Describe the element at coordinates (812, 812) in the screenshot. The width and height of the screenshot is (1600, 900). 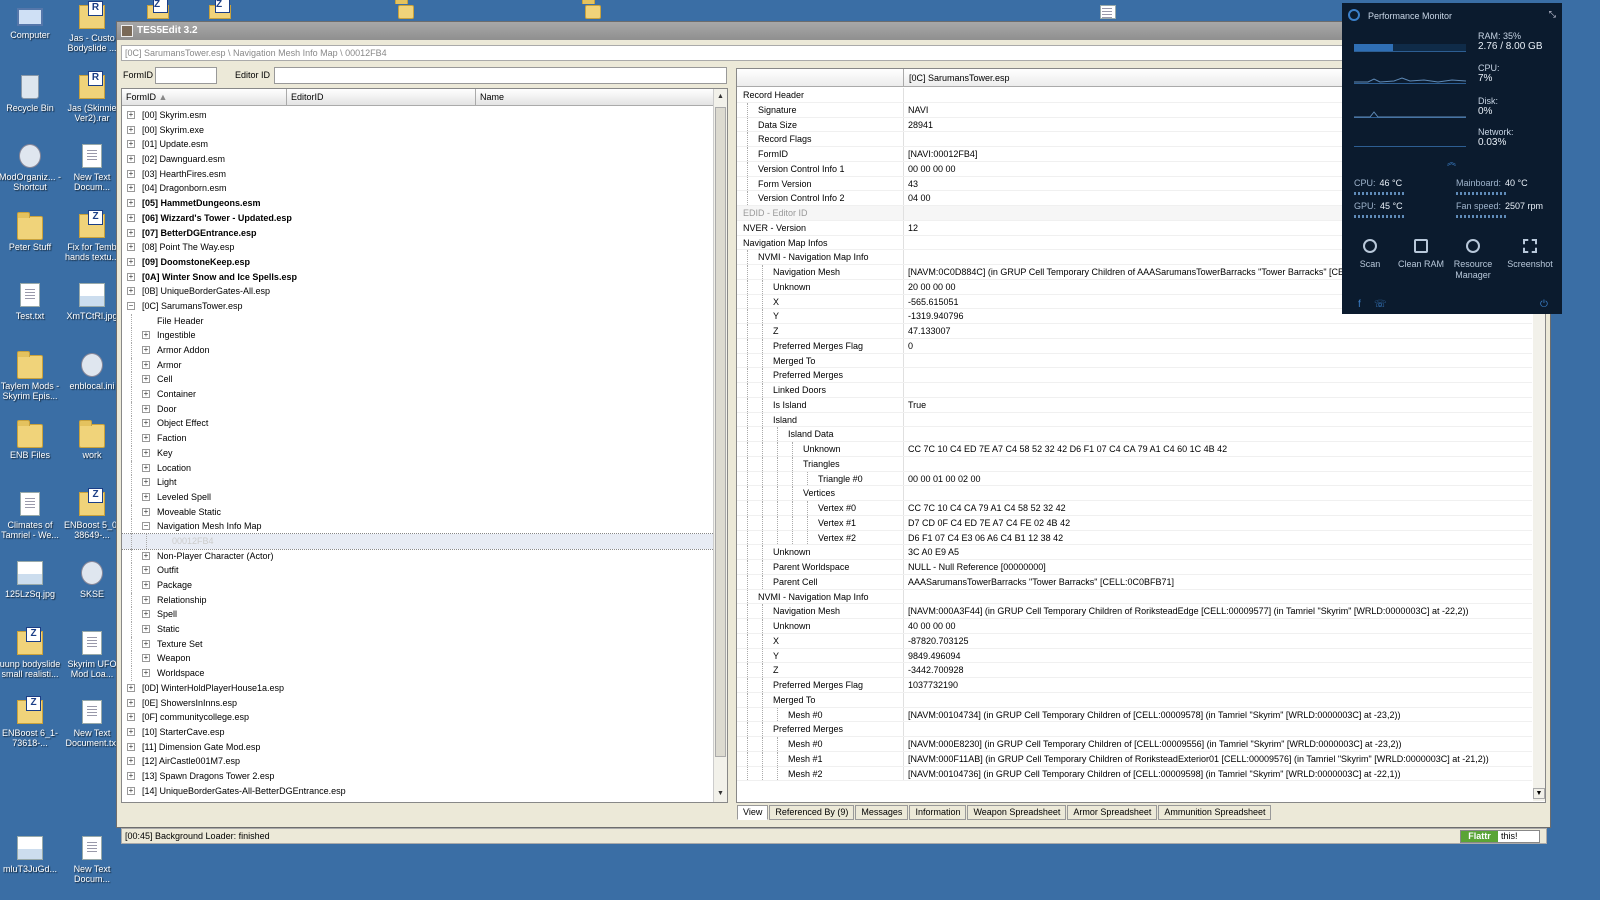
I see `tab-referenced-by-9: Referenced By (9)` at that location.